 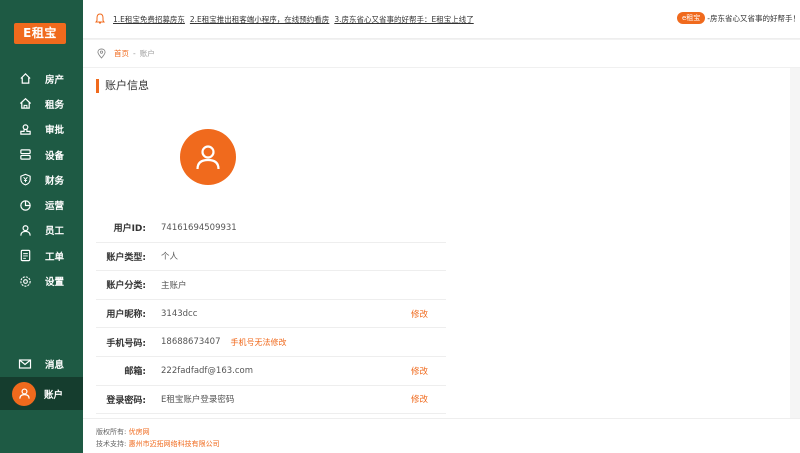 What do you see at coordinates (126, 257) in the screenshot?
I see `info-label: 账户类型:` at bounding box center [126, 257].